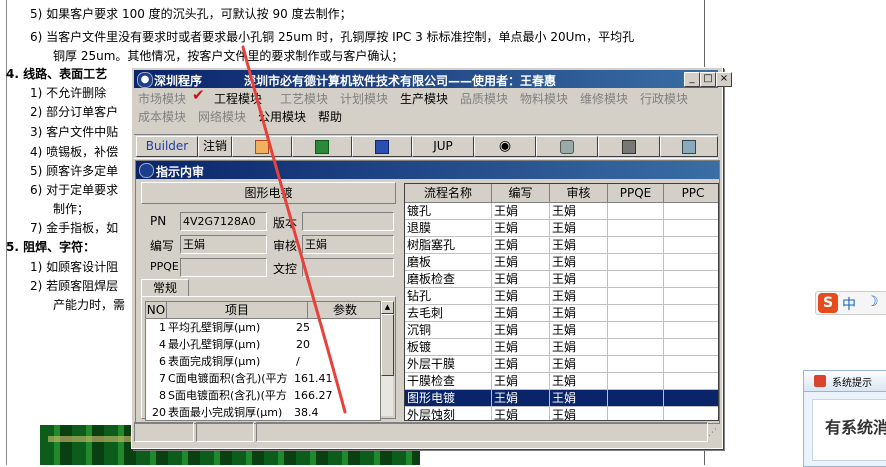  Describe the element at coordinates (263, 378) in the screenshot. I see `param-row: 7 C面电镀面积(含孔)(平方 161.41` at that location.